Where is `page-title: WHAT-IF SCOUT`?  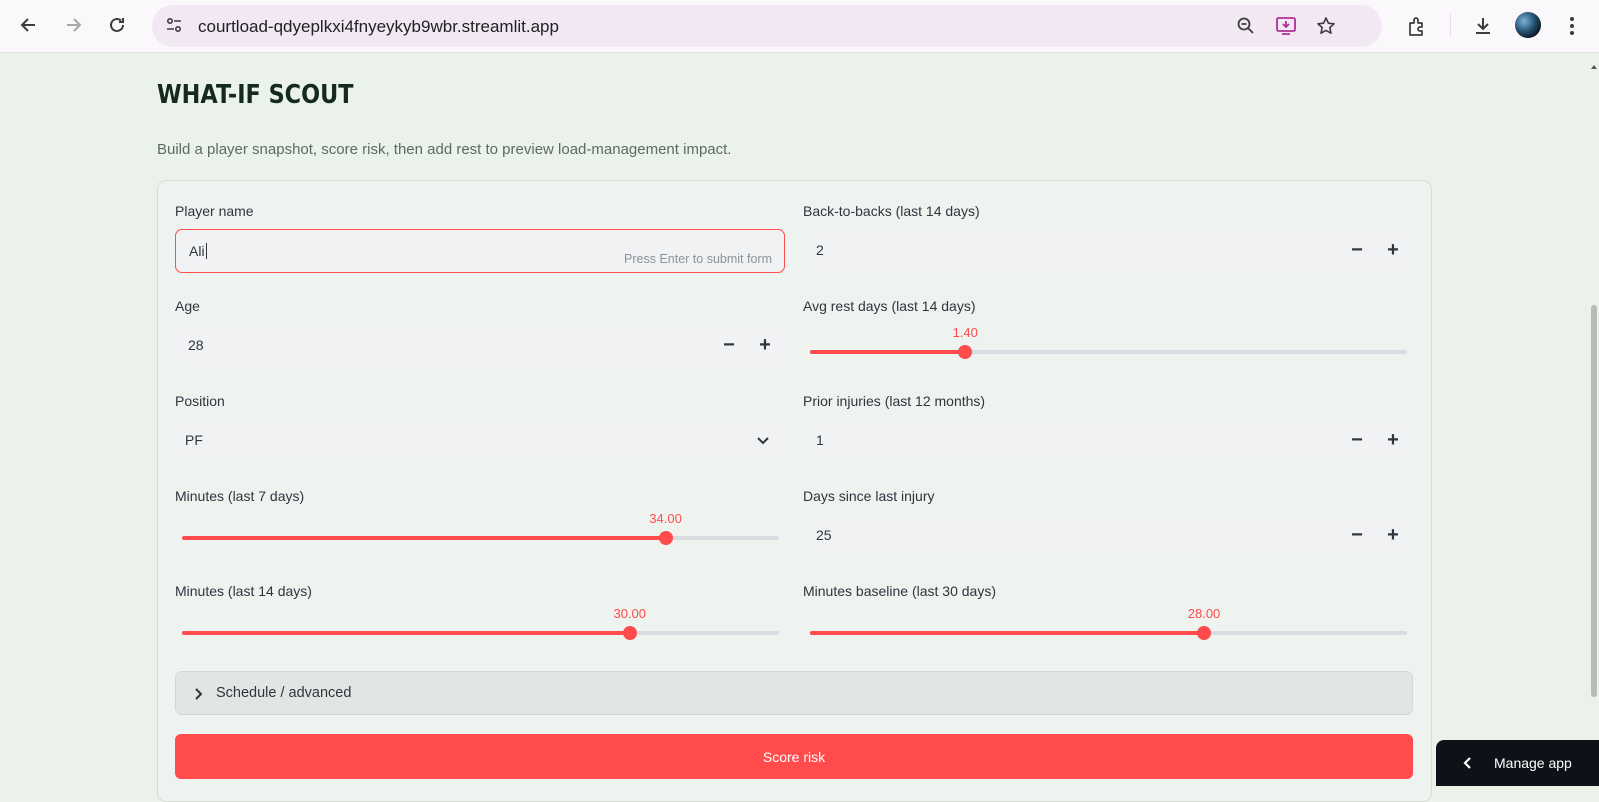
page-title: WHAT-IF SCOUT is located at coordinates (255, 95).